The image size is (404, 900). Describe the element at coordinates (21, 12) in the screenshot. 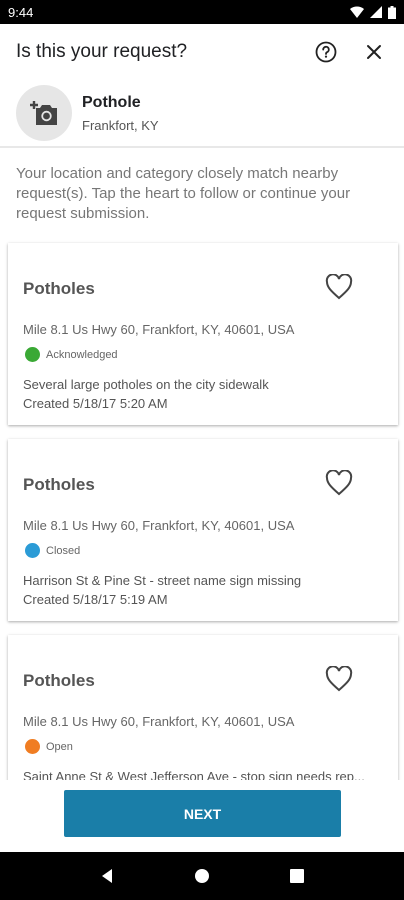

I see `status-time: 9:44` at that location.